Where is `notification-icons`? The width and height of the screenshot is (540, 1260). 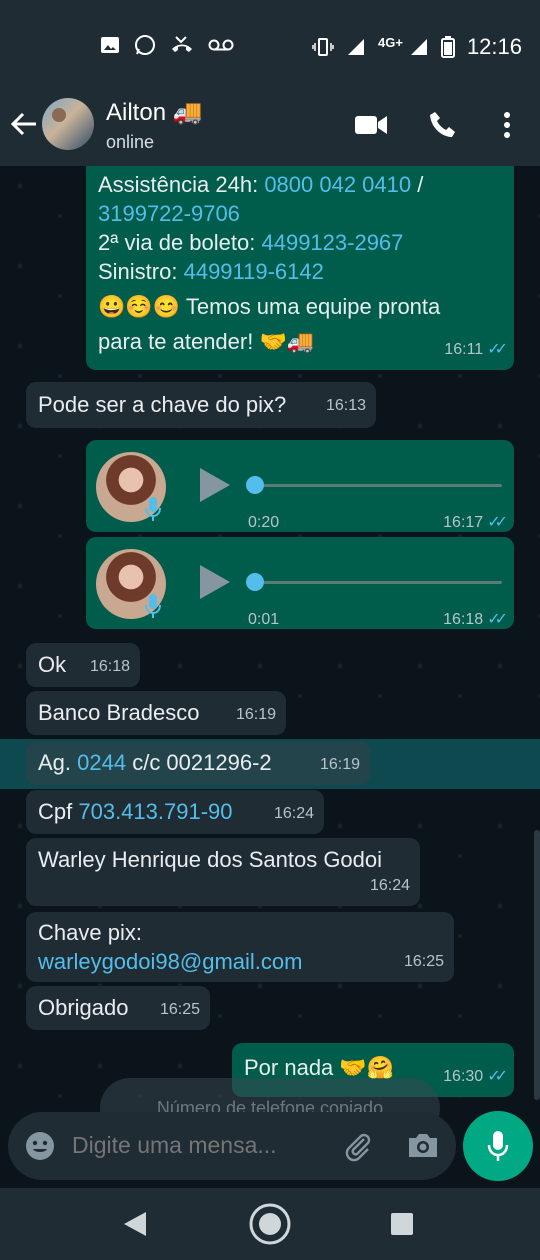
notification-icons is located at coordinates (167, 45).